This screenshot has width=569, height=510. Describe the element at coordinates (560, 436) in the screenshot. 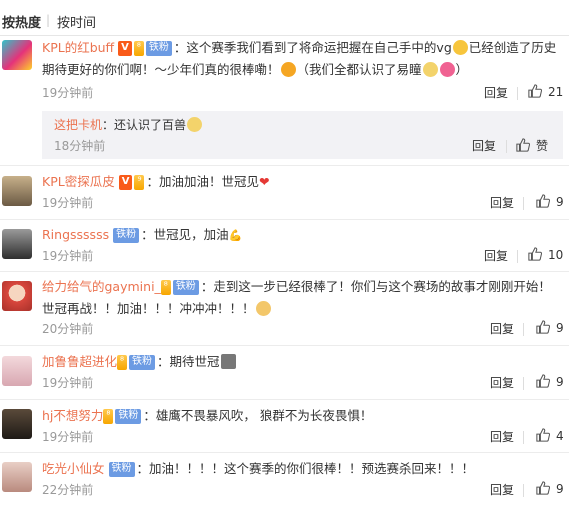

I see `like-count: 4` at that location.